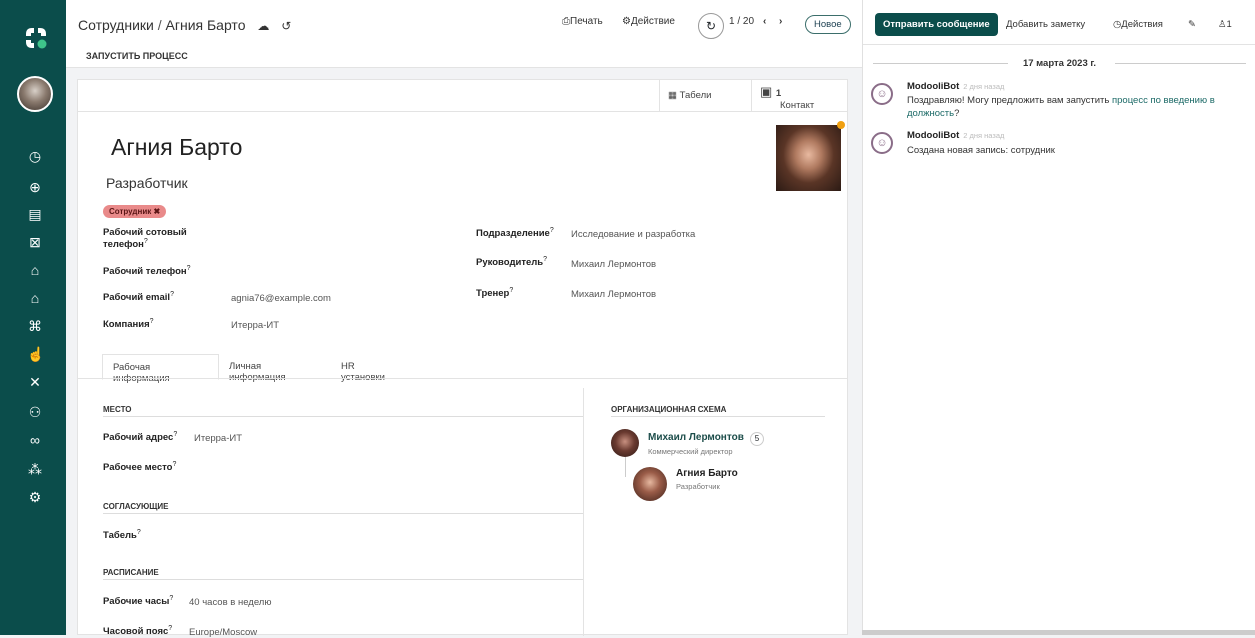 This screenshot has width=1255, height=638. Describe the element at coordinates (1225, 24) in the screenshot. I see `followers-button: ♙1` at that location.